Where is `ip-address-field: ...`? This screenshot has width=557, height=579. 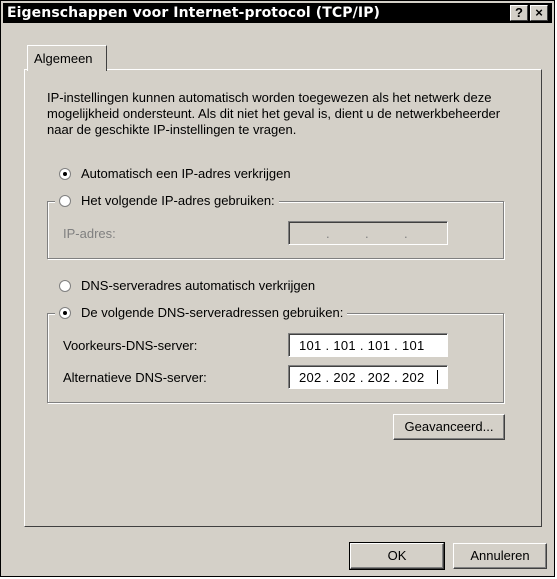
ip-address-field: ... is located at coordinates (368, 233).